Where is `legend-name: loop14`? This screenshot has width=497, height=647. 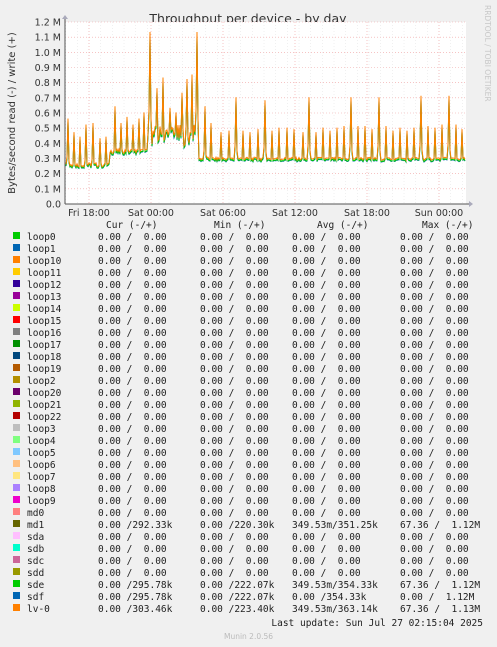 legend-name: loop14 is located at coordinates (44, 309).